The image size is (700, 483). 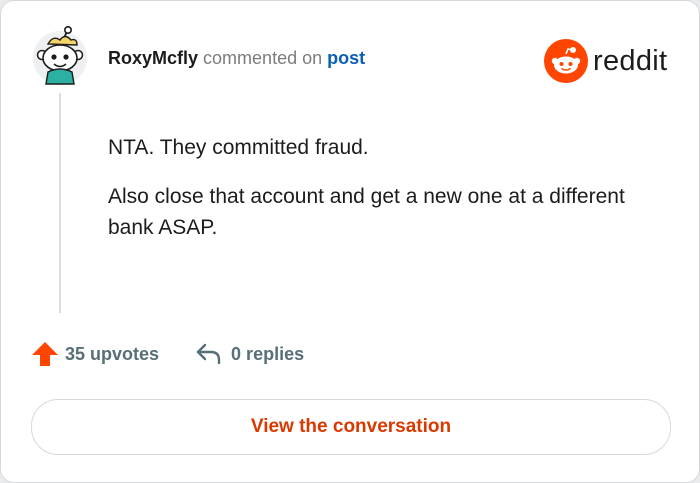 I want to click on view-conversation-button: View the conversation, so click(x=351, y=427).